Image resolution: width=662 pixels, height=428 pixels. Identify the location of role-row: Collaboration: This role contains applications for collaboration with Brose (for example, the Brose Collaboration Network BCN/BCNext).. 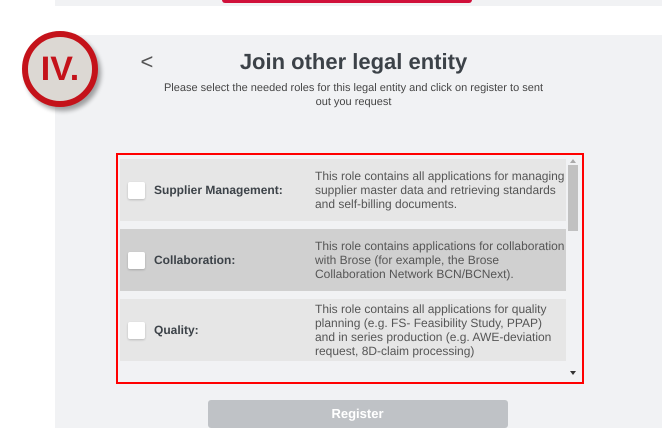
(343, 260).